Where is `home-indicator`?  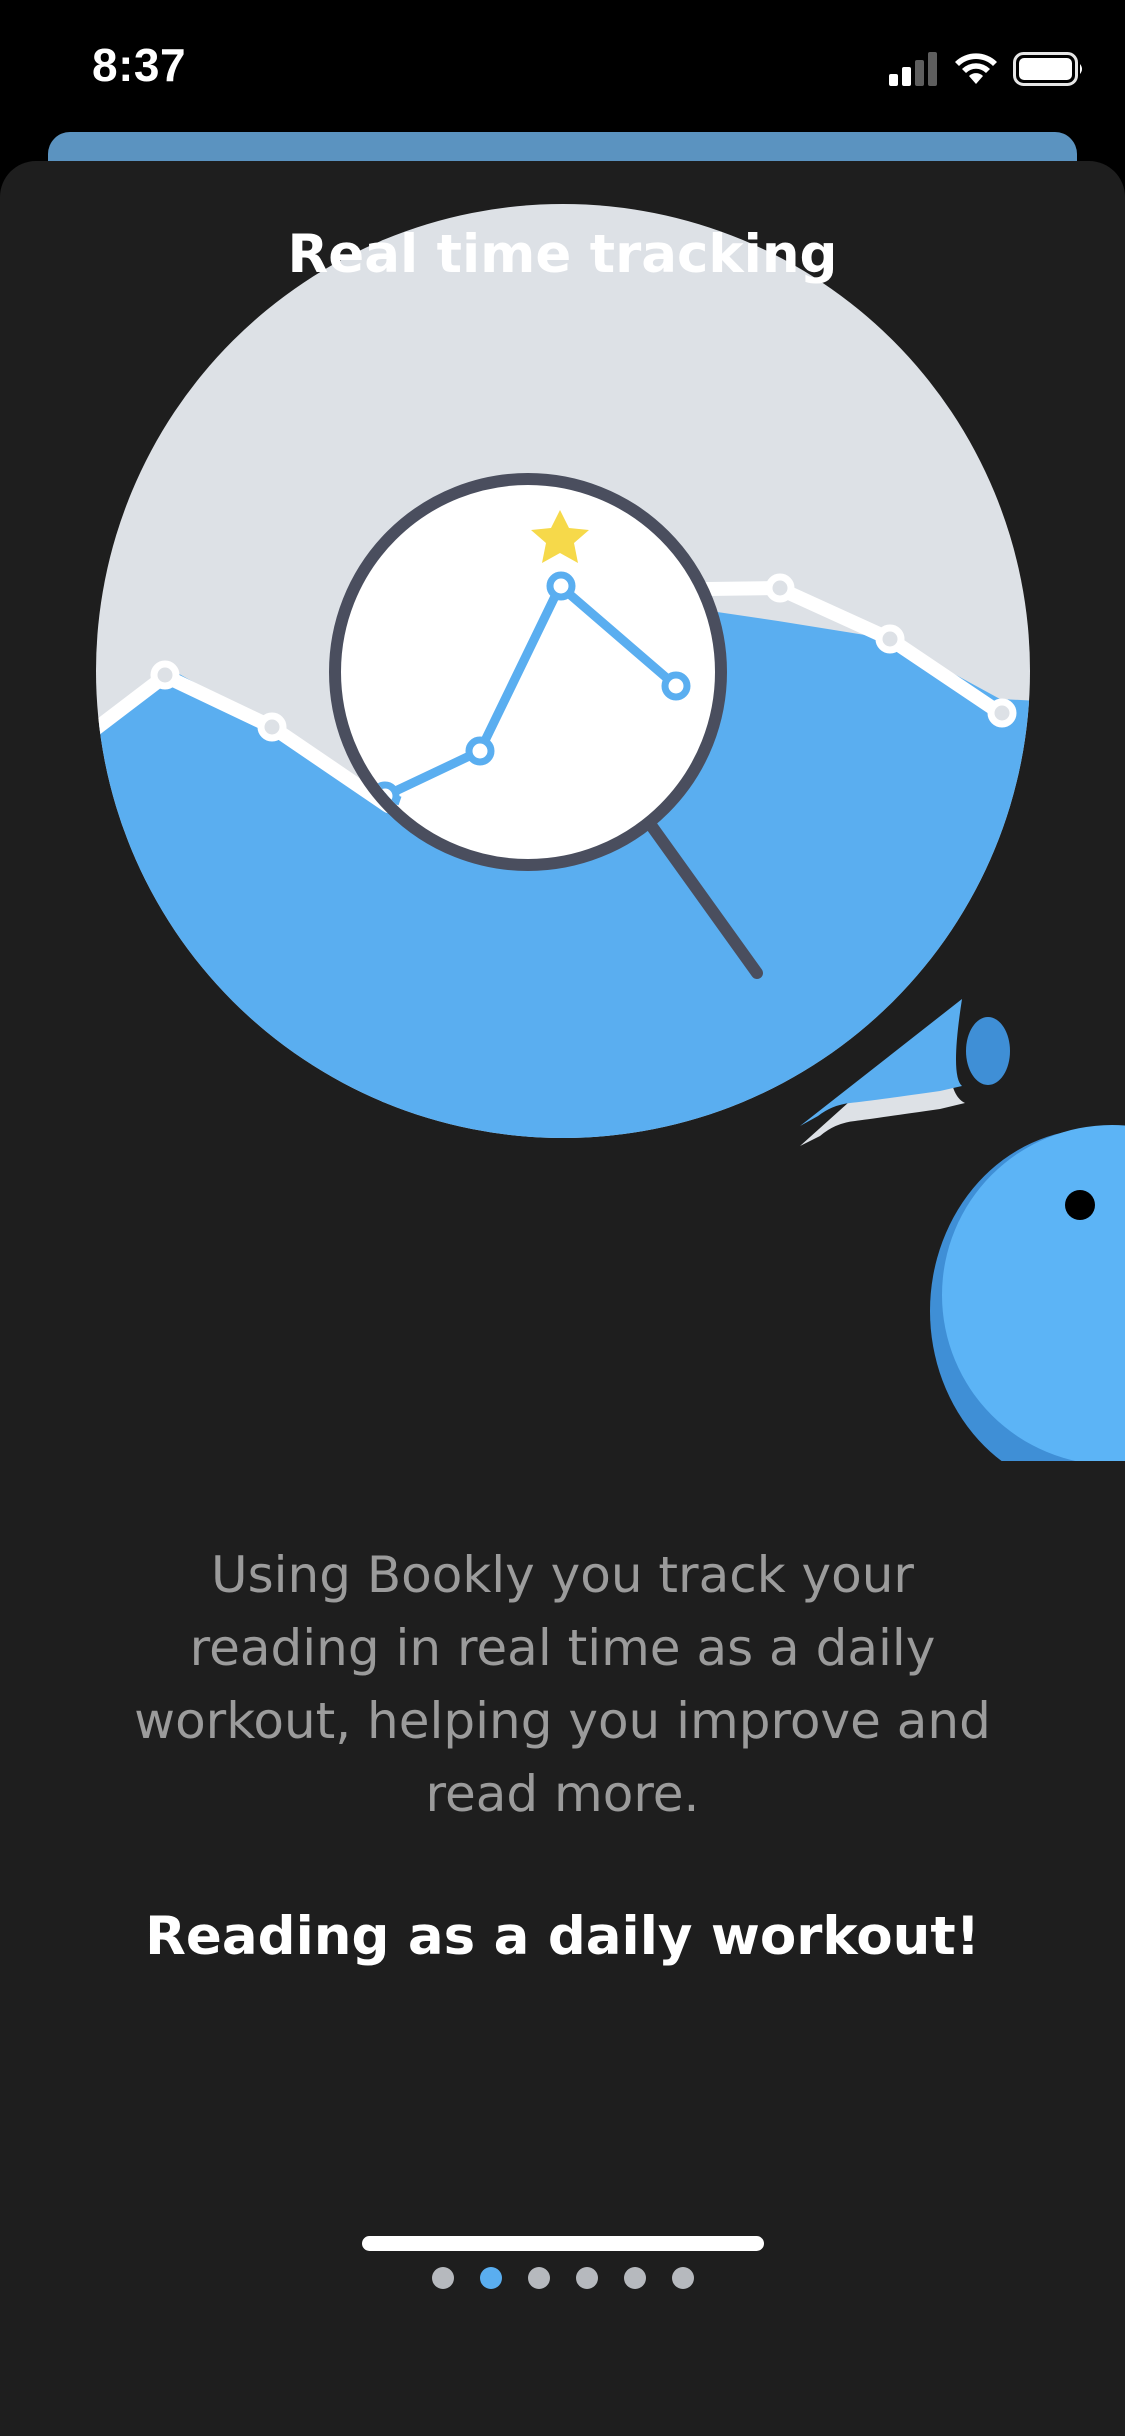
home-indicator is located at coordinates (563, 2243).